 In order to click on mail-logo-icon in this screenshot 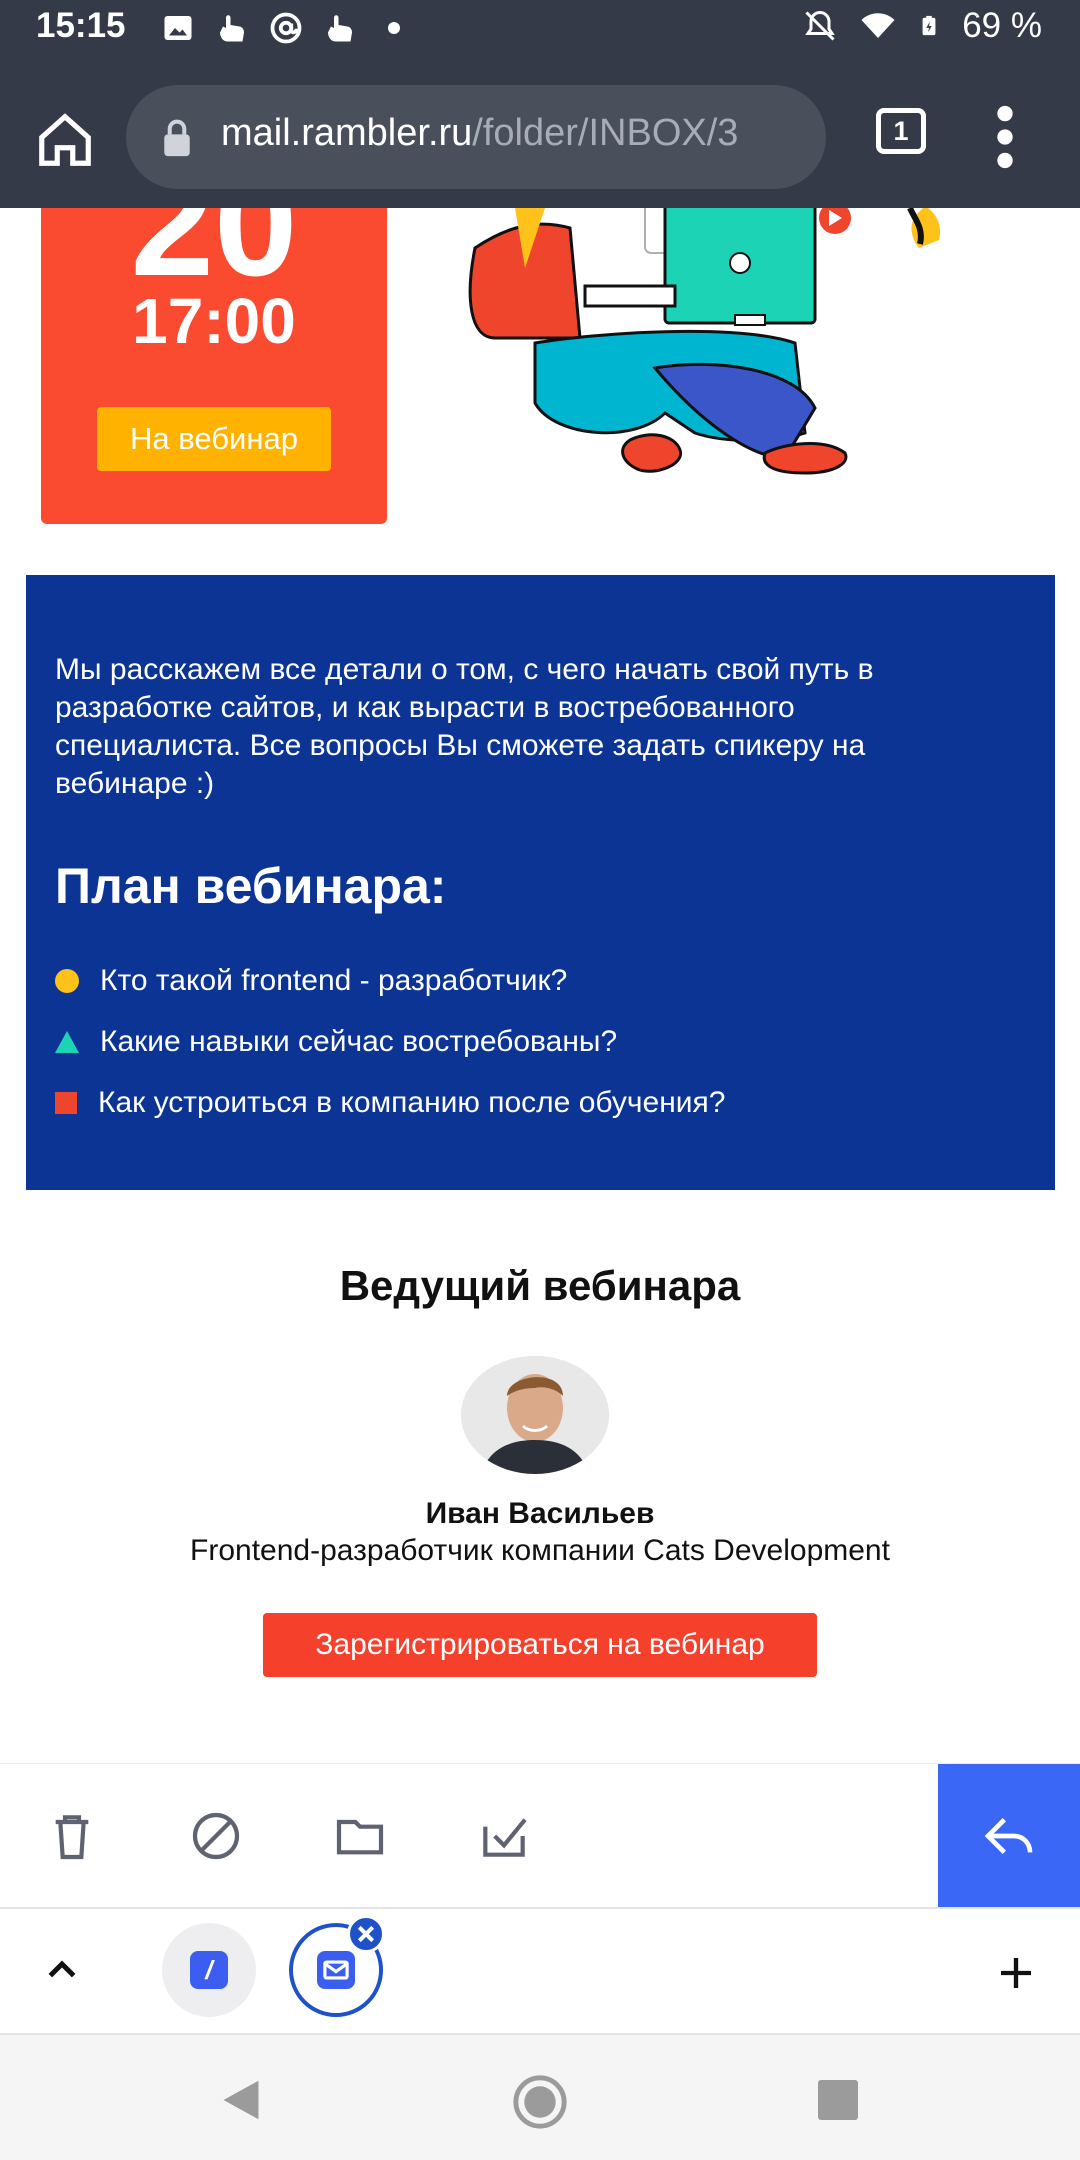, I will do `click(336, 1970)`.